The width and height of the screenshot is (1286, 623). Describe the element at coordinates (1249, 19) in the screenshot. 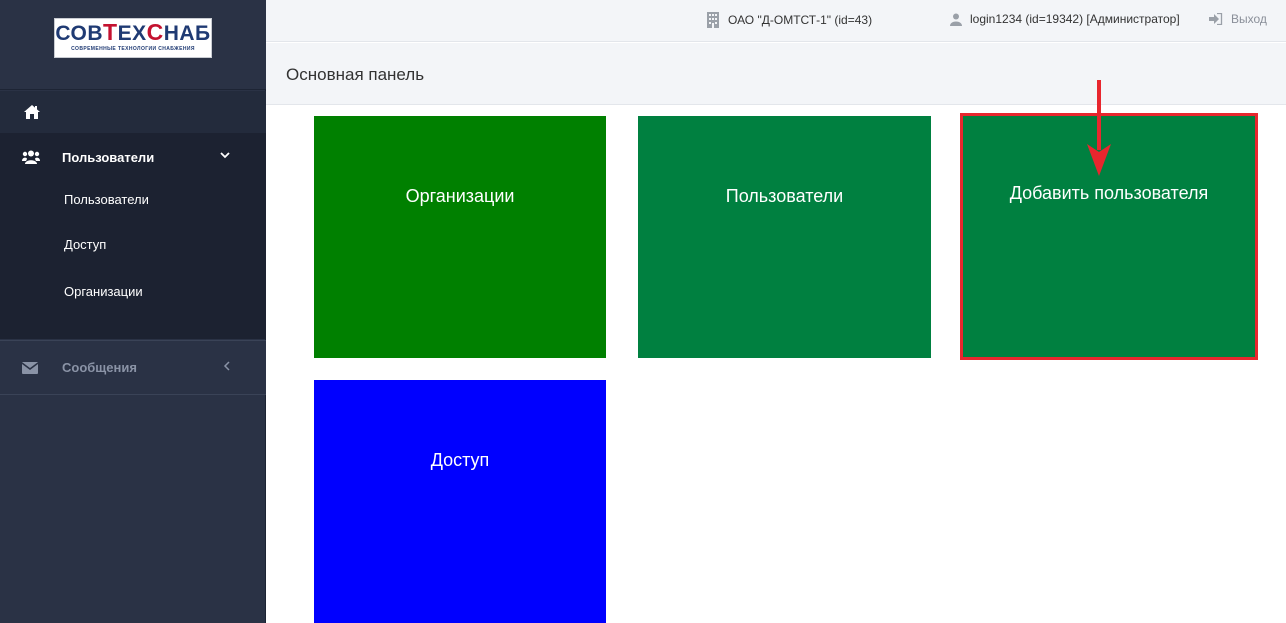

I see `logout-label: Выход` at that location.